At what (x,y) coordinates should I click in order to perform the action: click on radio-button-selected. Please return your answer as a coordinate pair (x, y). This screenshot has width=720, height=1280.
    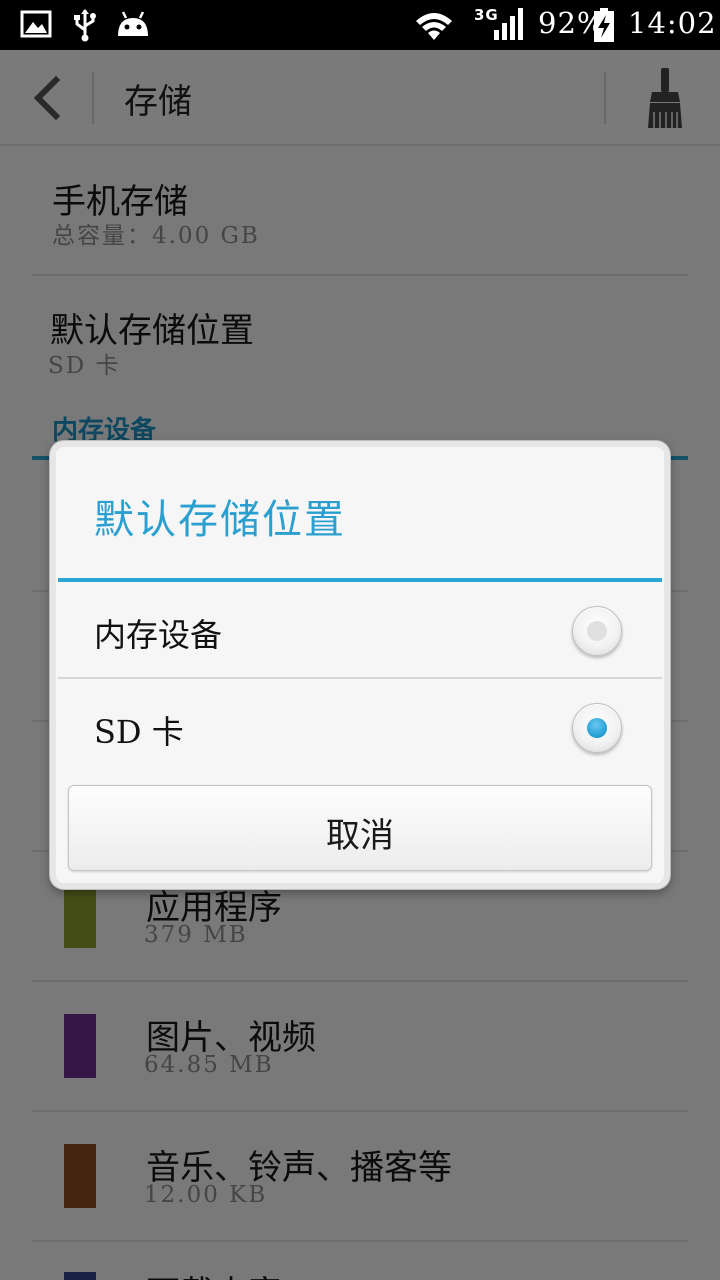
    Looking at the image, I should click on (597, 728).